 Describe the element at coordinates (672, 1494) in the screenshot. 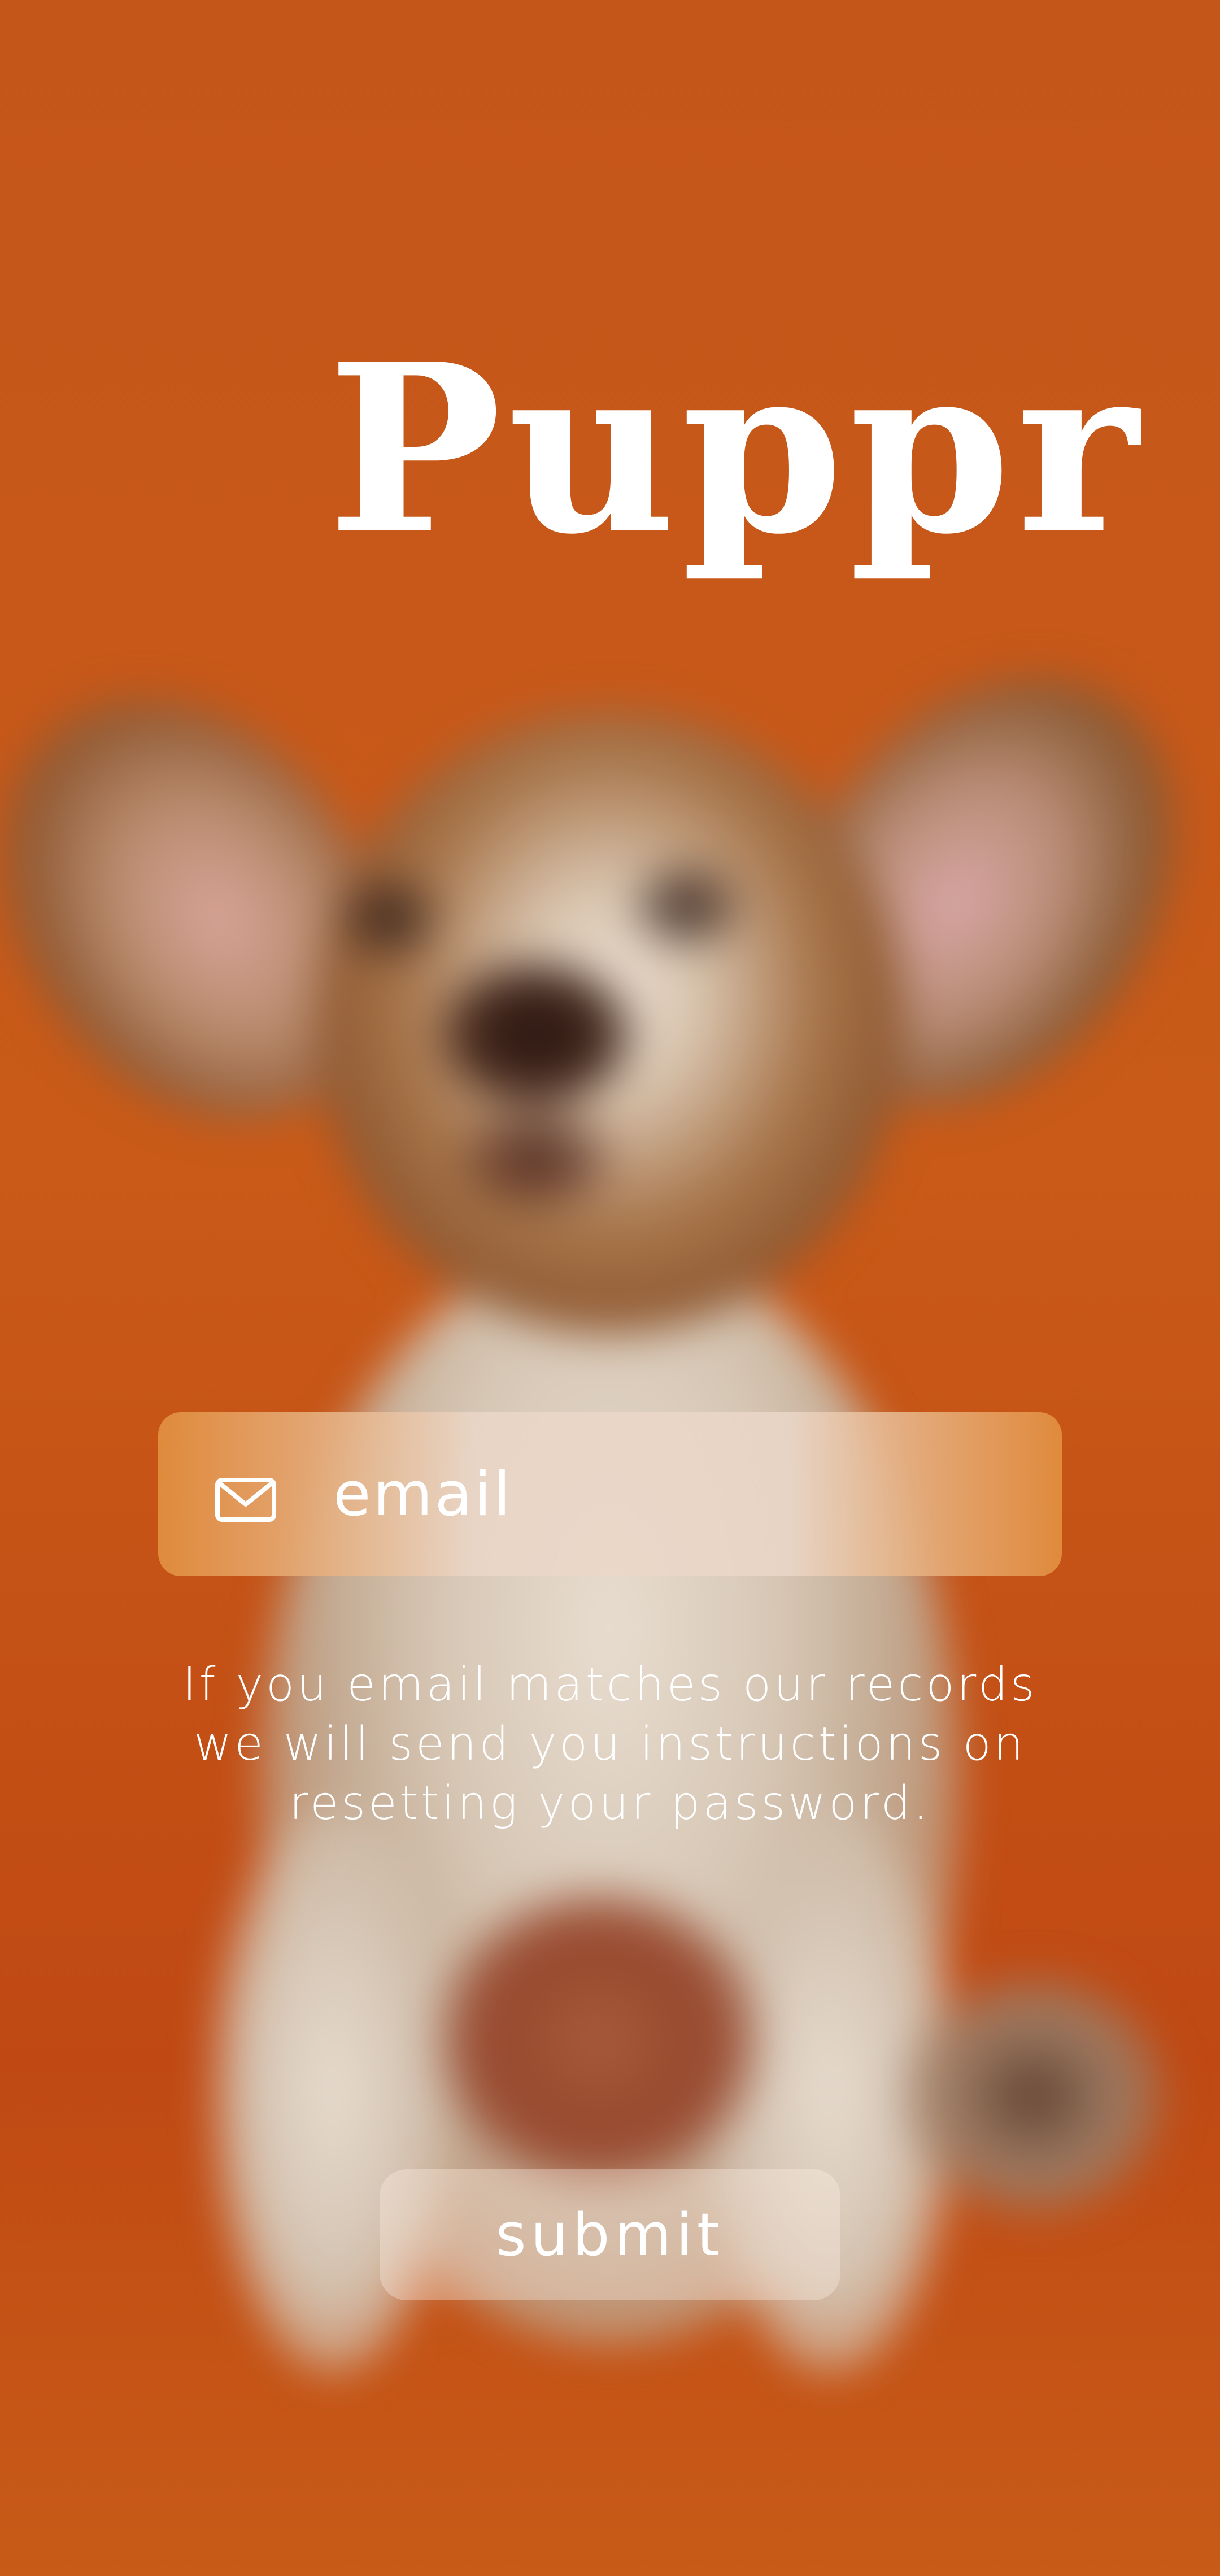

I see `email-input` at that location.